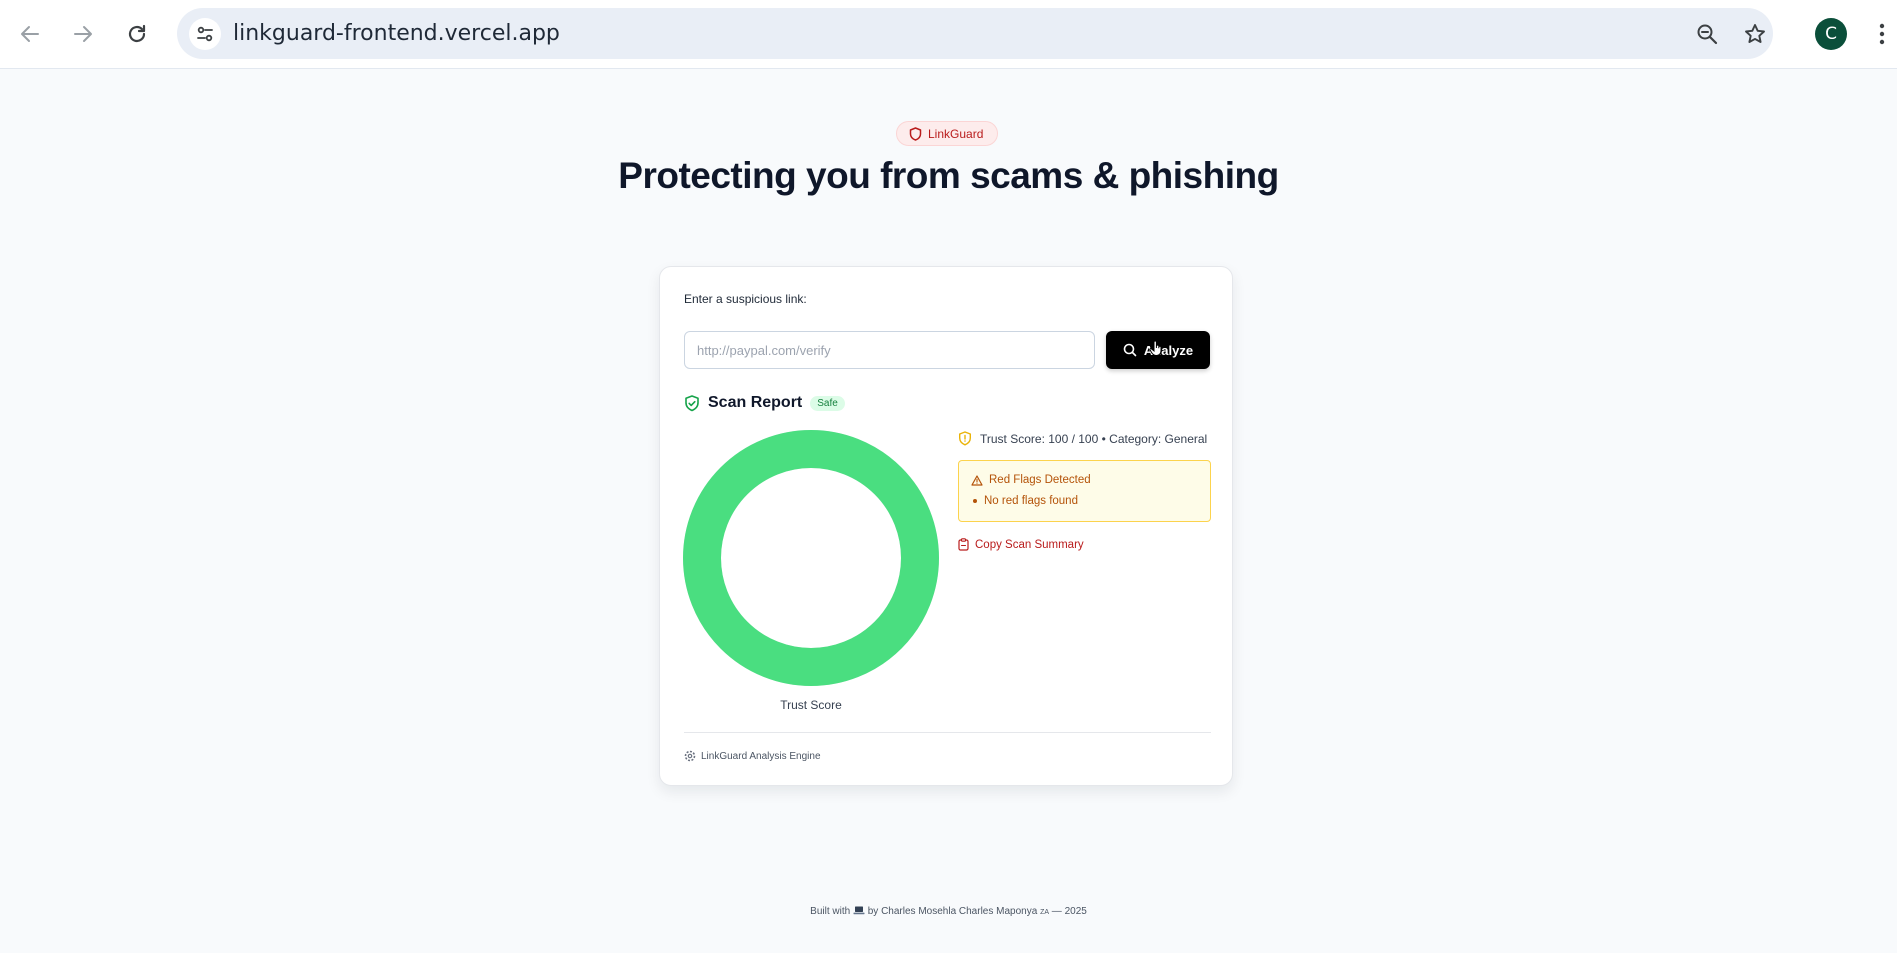 The width and height of the screenshot is (1897, 953). What do you see at coordinates (1031, 501) in the screenshot?
I see `red-flag-text: No red flags found` at bounding box center [1031, 501].